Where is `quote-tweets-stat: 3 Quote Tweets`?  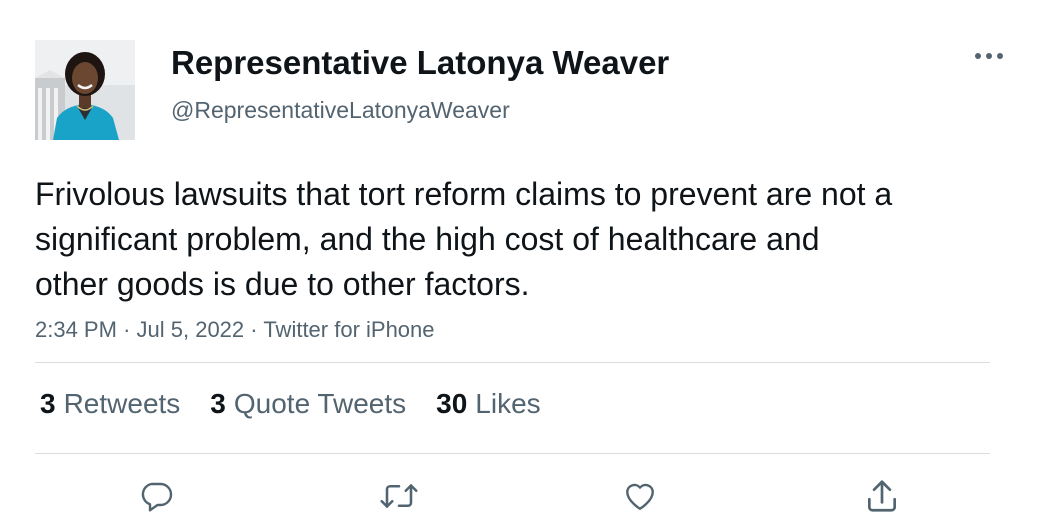
quote-tweets-stat: 3 Quote Tweets is located at coordinates (308, 404).